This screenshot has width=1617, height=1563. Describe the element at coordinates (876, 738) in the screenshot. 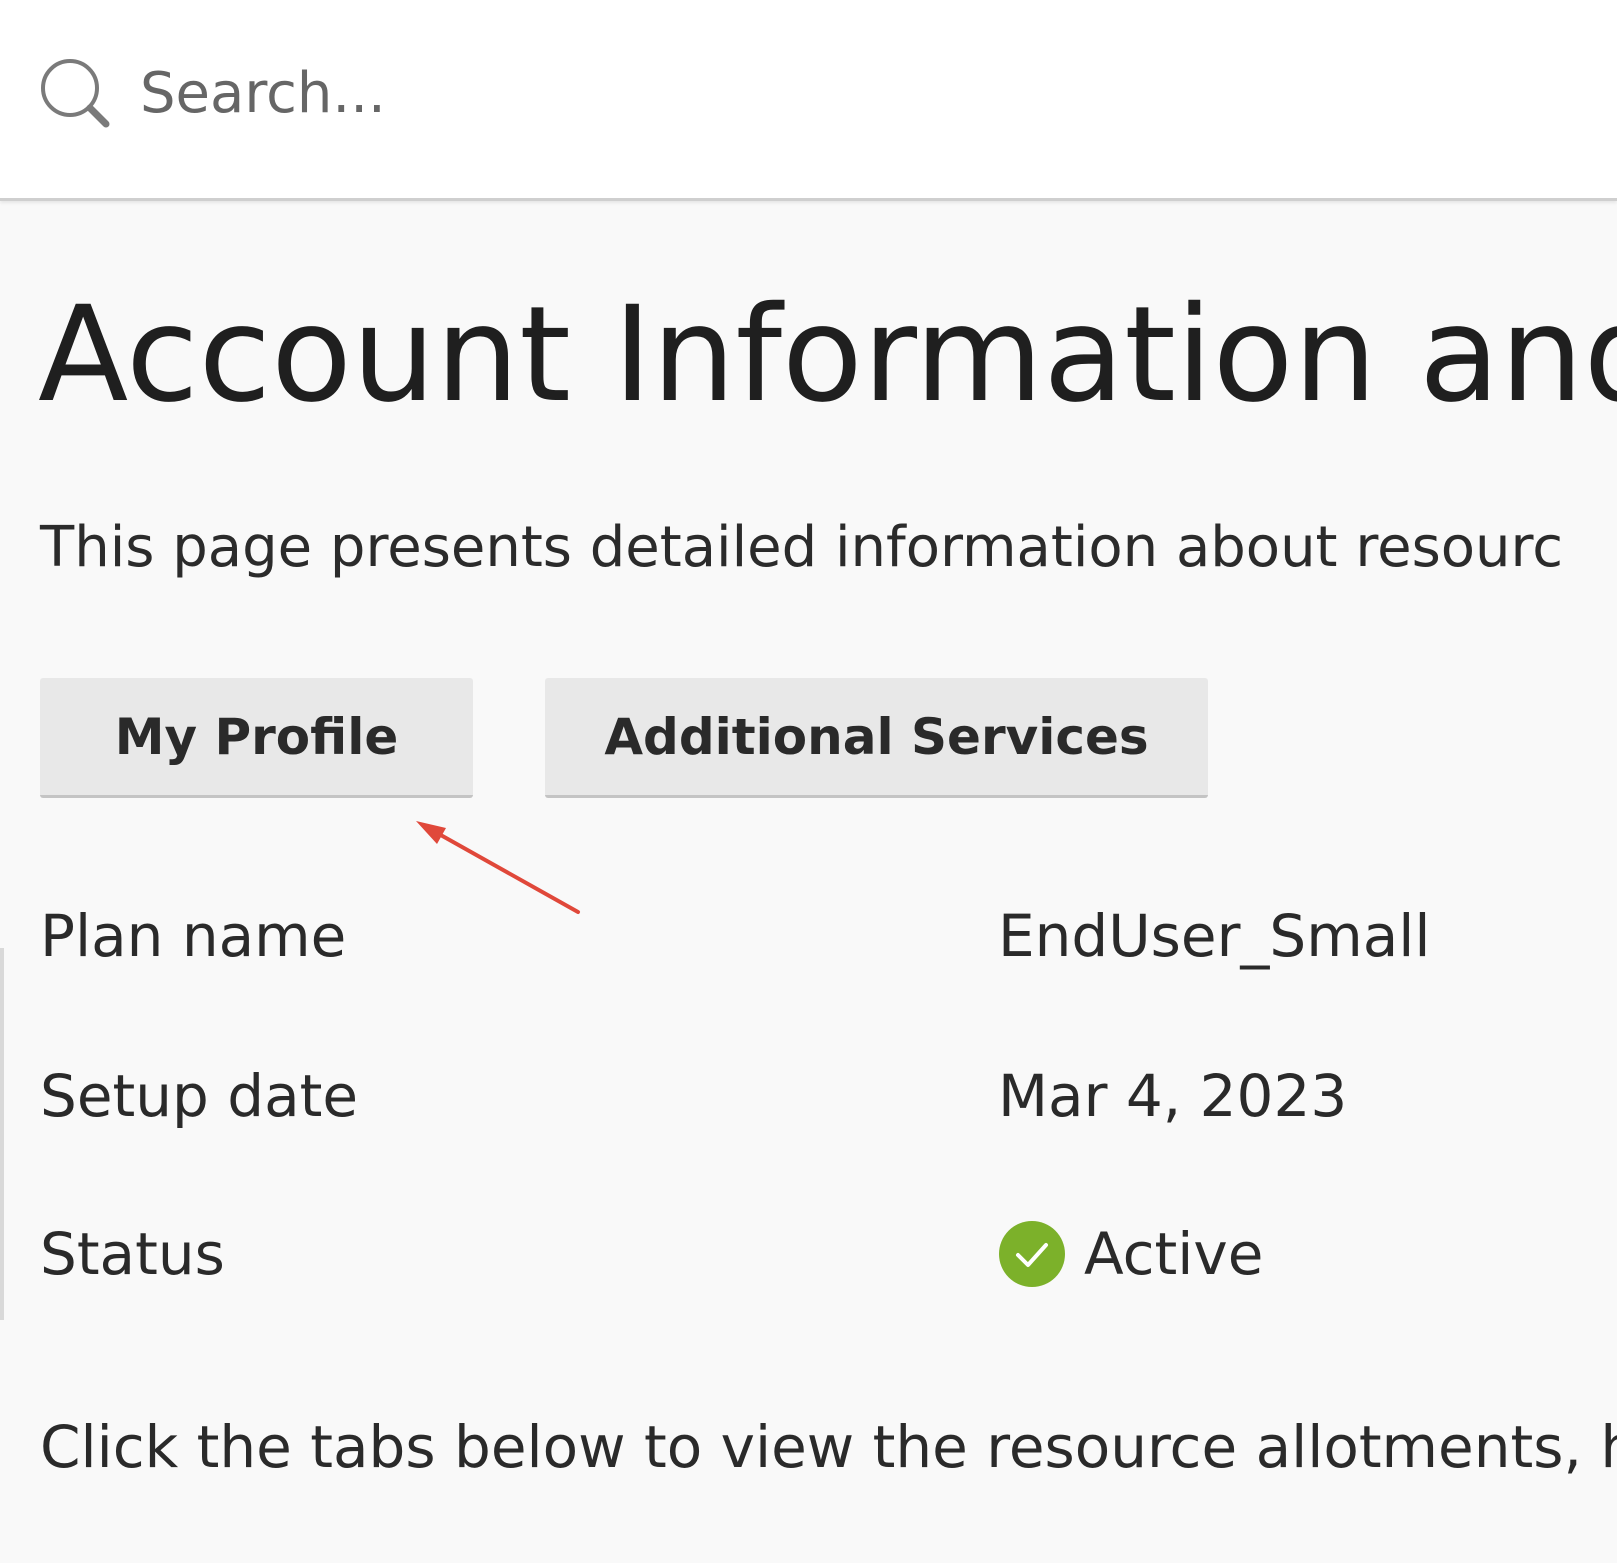

I see `tab-additional-services: Additional Services` at that location.